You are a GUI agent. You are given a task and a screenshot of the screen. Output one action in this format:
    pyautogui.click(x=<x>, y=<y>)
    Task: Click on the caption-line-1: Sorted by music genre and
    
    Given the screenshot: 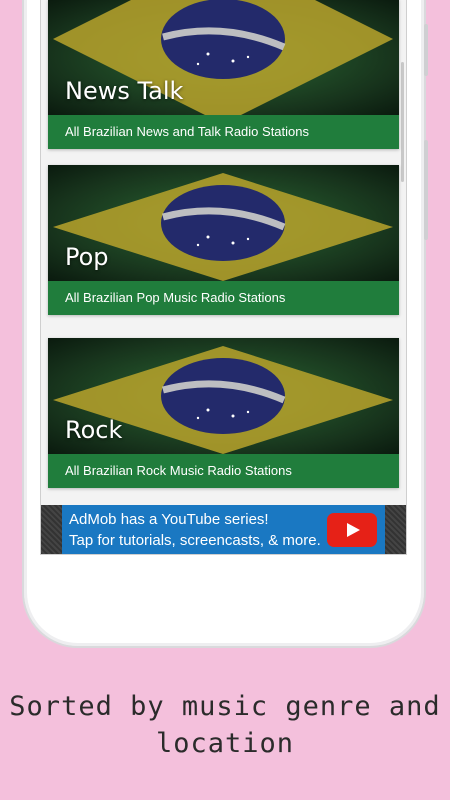 What is the action you would take?
    pyautogui.click(x=225, y=706)
    